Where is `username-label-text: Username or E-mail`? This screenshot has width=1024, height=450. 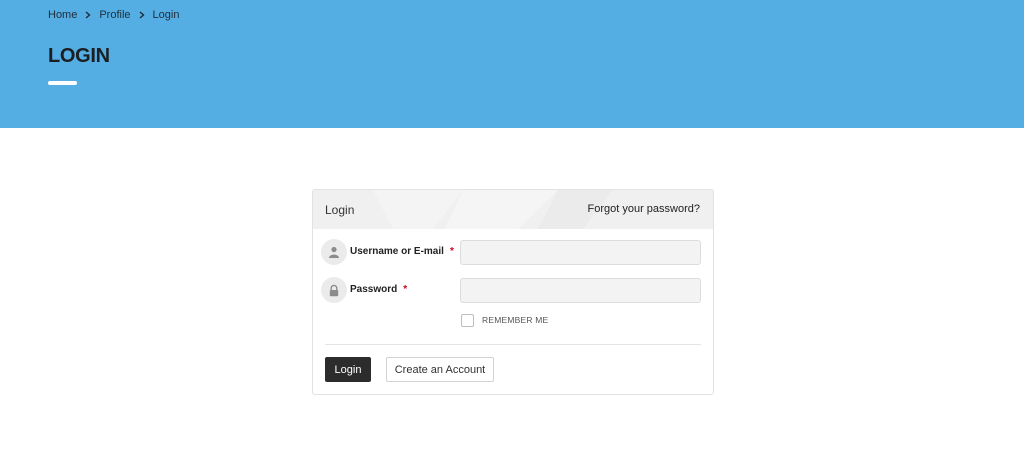
username-label-text: Username or E-mail is located at coordinates (397, 251).